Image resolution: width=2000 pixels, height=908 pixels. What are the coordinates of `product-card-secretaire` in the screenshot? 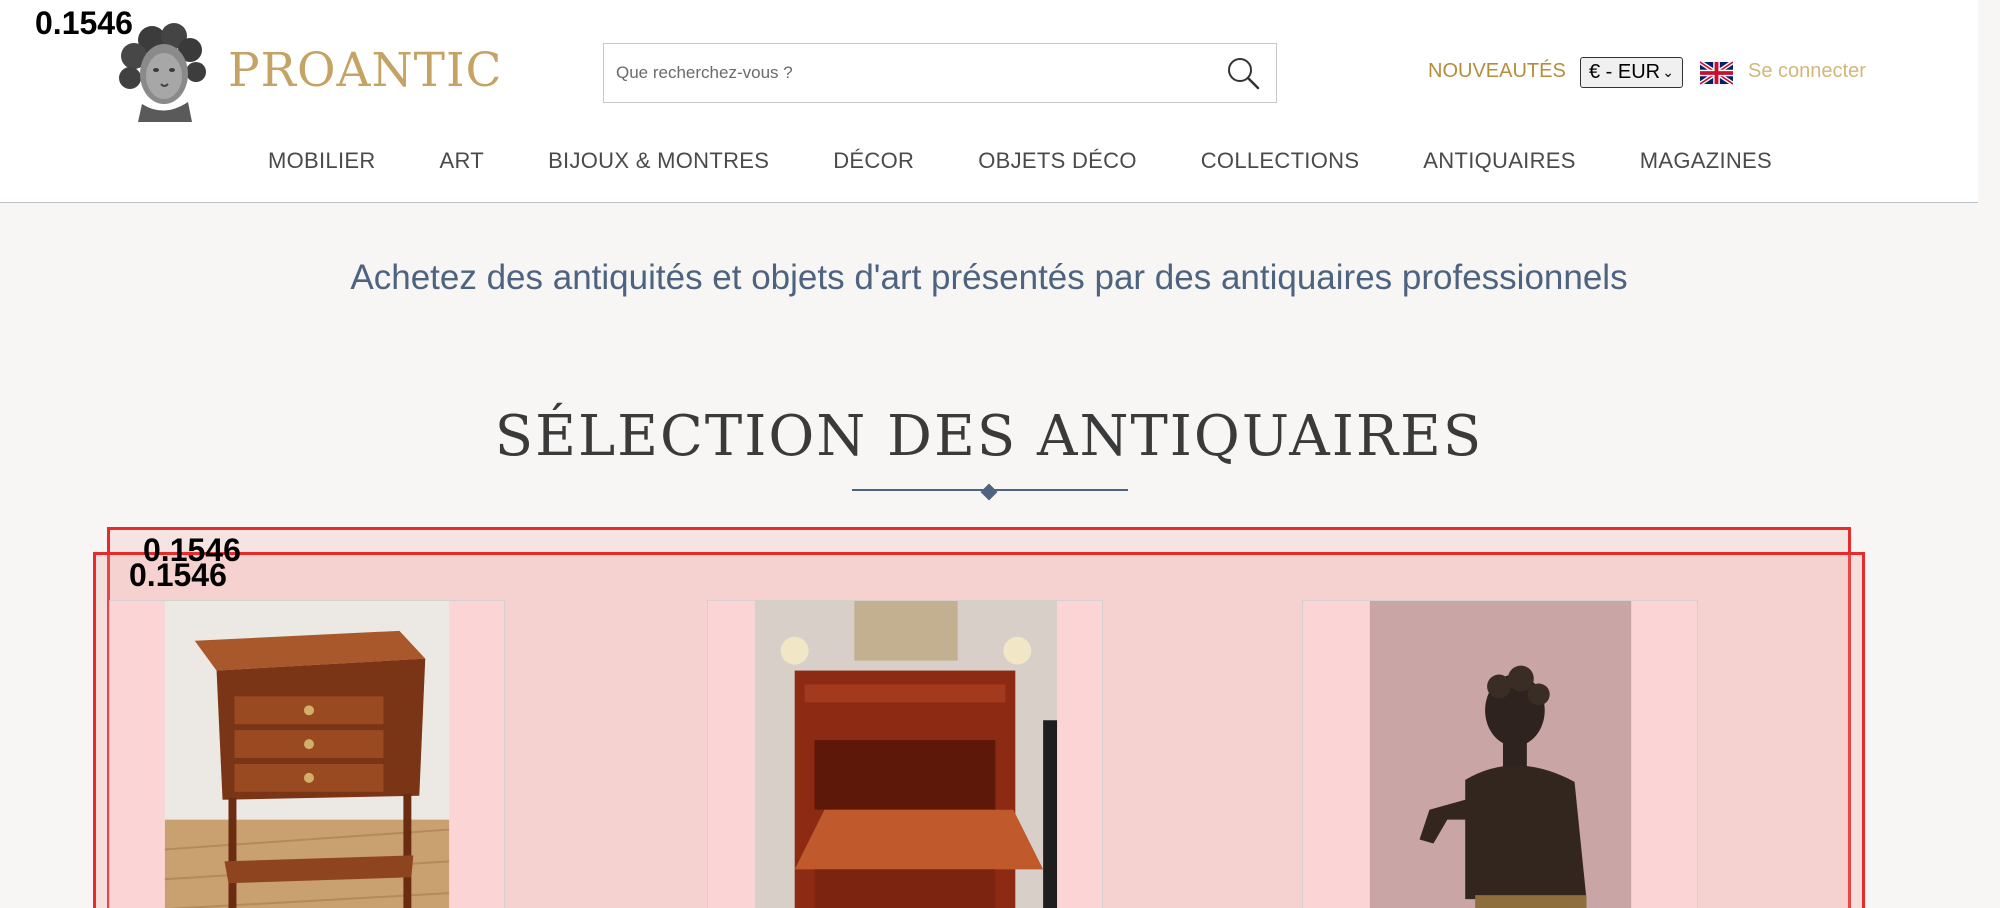 It's located at (905, 754).